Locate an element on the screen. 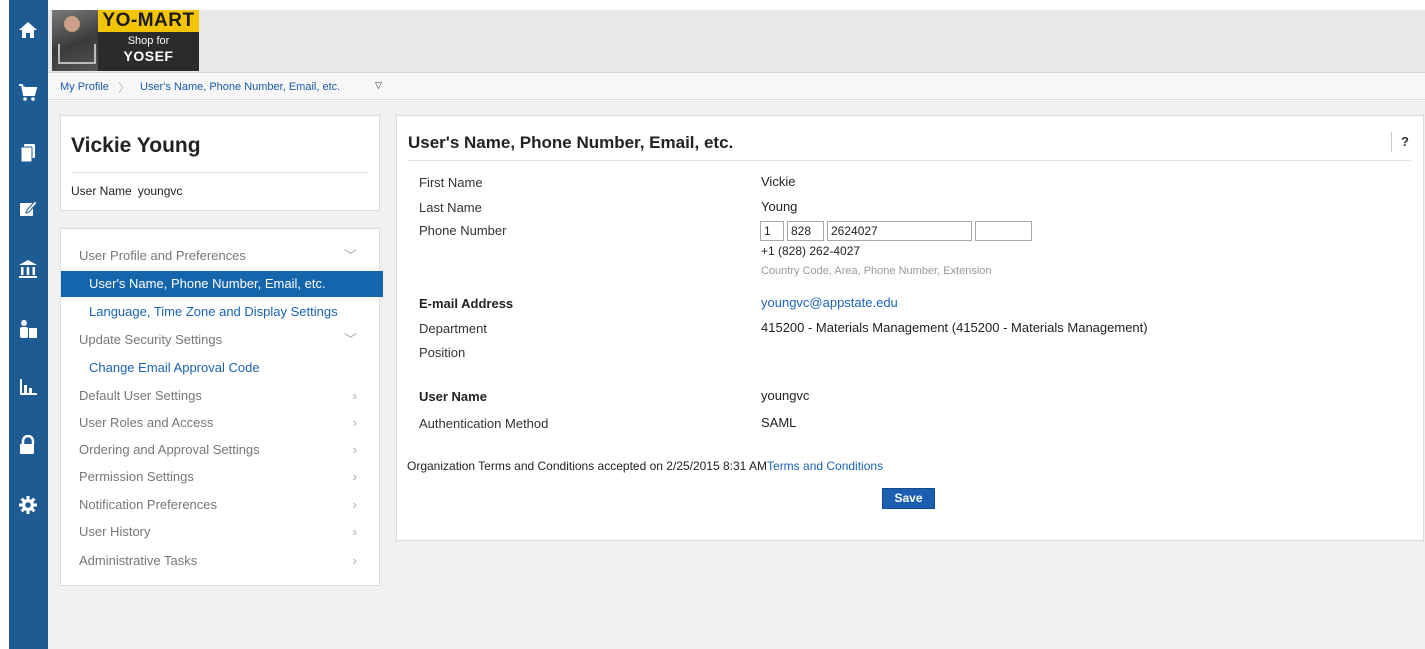 Image resolution: width=1425 pixels, height=649 pixels. cart-icon is located at coordinates (28, 92).